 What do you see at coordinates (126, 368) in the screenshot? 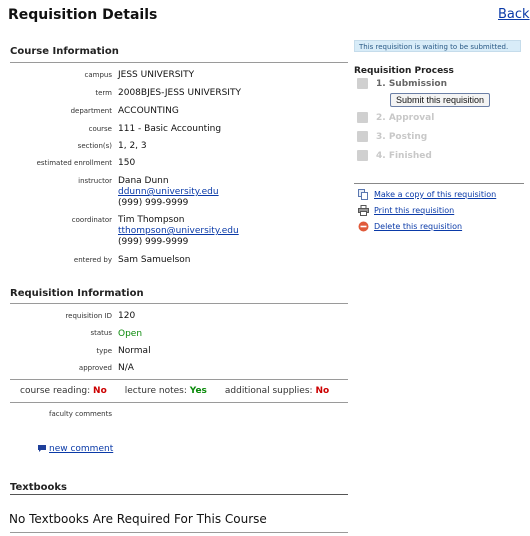
I see `approved-value: N/A` at bounding box center [126, 368].